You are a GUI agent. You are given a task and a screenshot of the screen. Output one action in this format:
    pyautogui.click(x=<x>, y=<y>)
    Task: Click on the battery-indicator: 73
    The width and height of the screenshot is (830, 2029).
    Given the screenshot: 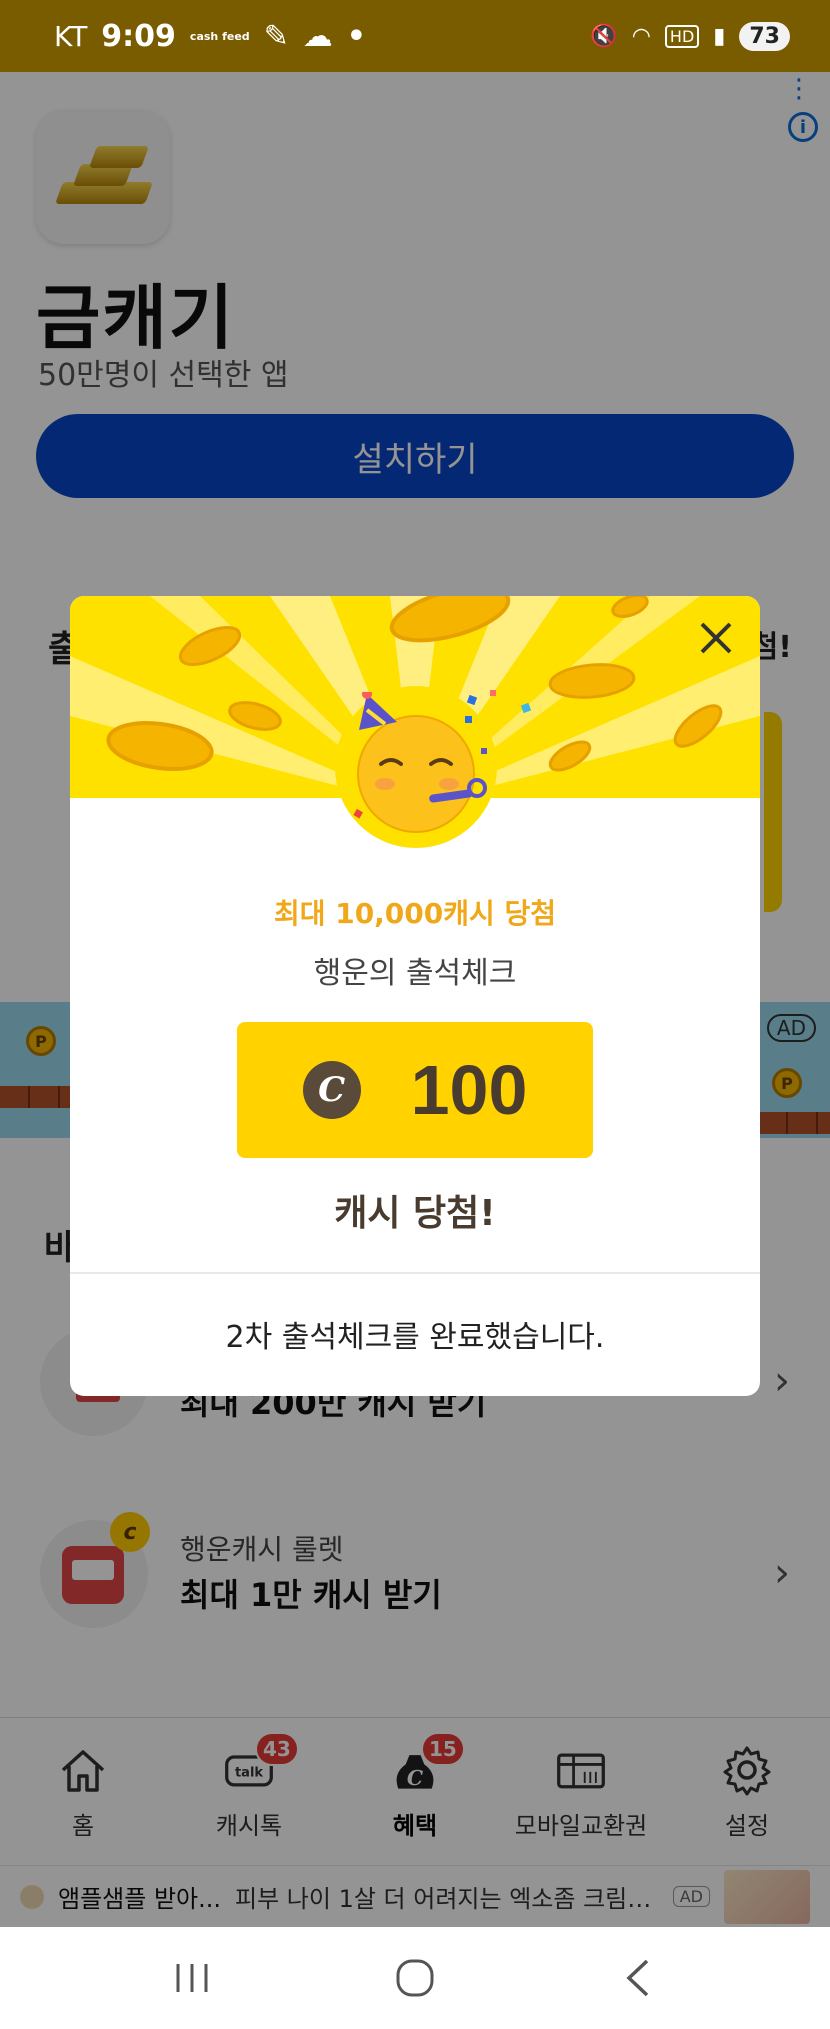 What is the action you would take?
    pyautogui.click(x=764, y=36)
    